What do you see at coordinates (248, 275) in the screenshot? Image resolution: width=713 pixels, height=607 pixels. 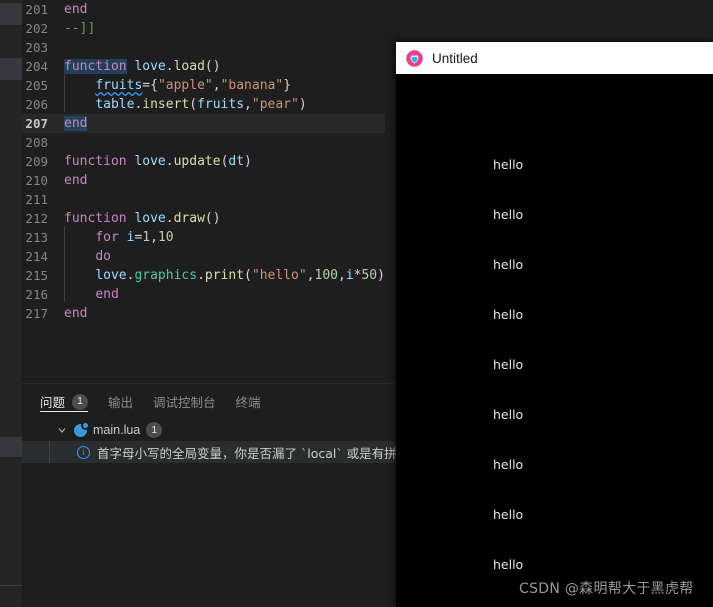 I see `code-token: (` at bounding box center [248, 275].